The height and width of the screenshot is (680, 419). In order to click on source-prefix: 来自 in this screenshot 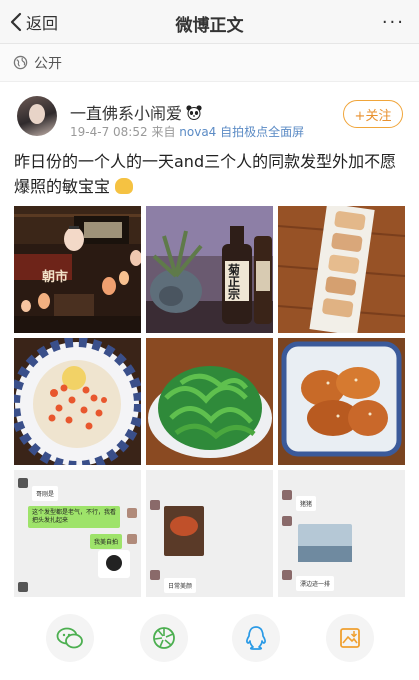, I will do `click(163, 132)`.